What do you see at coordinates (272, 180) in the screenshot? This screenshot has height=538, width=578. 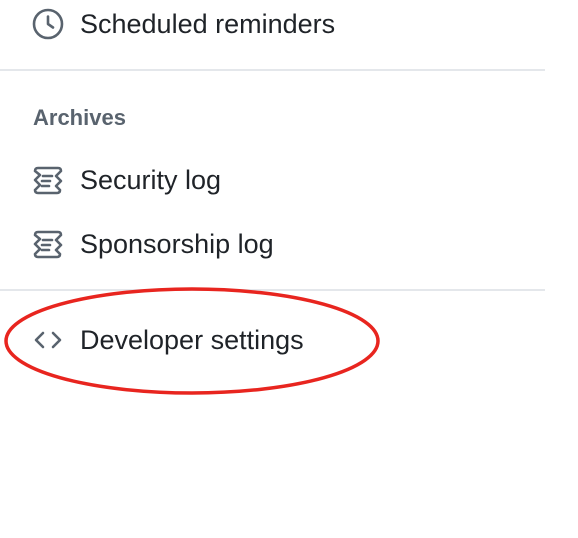 I see `sidebar-item-security-log: Security log` at bounding box center [272, 180].